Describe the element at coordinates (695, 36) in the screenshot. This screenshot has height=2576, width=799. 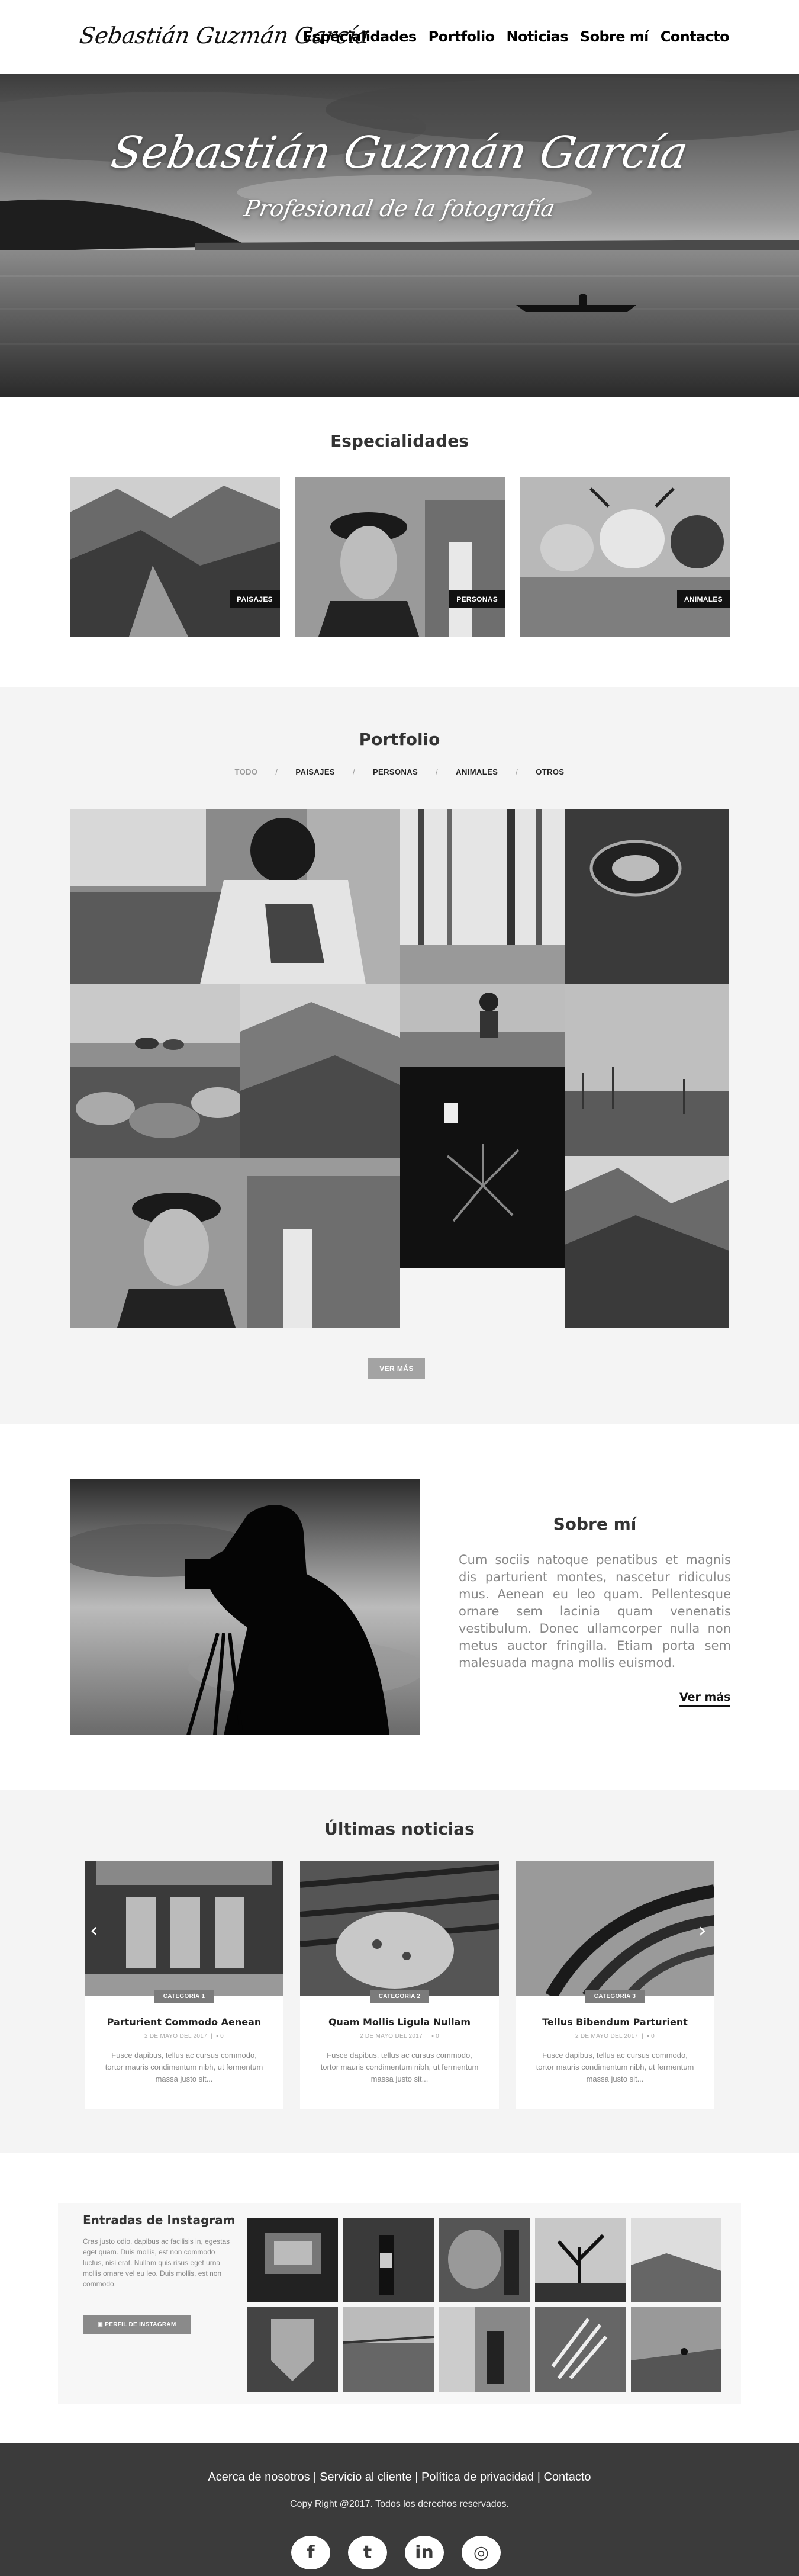
I see `nav-contacto: Contacto` at that location.